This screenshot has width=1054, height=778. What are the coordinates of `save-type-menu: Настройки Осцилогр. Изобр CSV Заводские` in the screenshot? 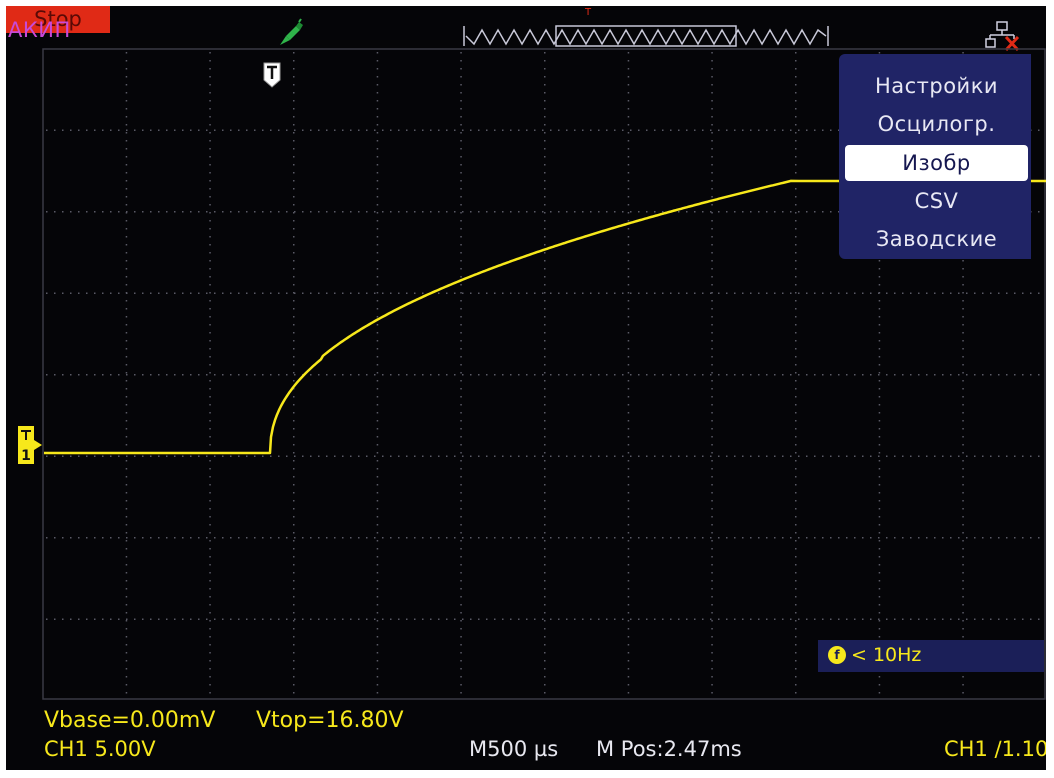 It's located at (935, 156).